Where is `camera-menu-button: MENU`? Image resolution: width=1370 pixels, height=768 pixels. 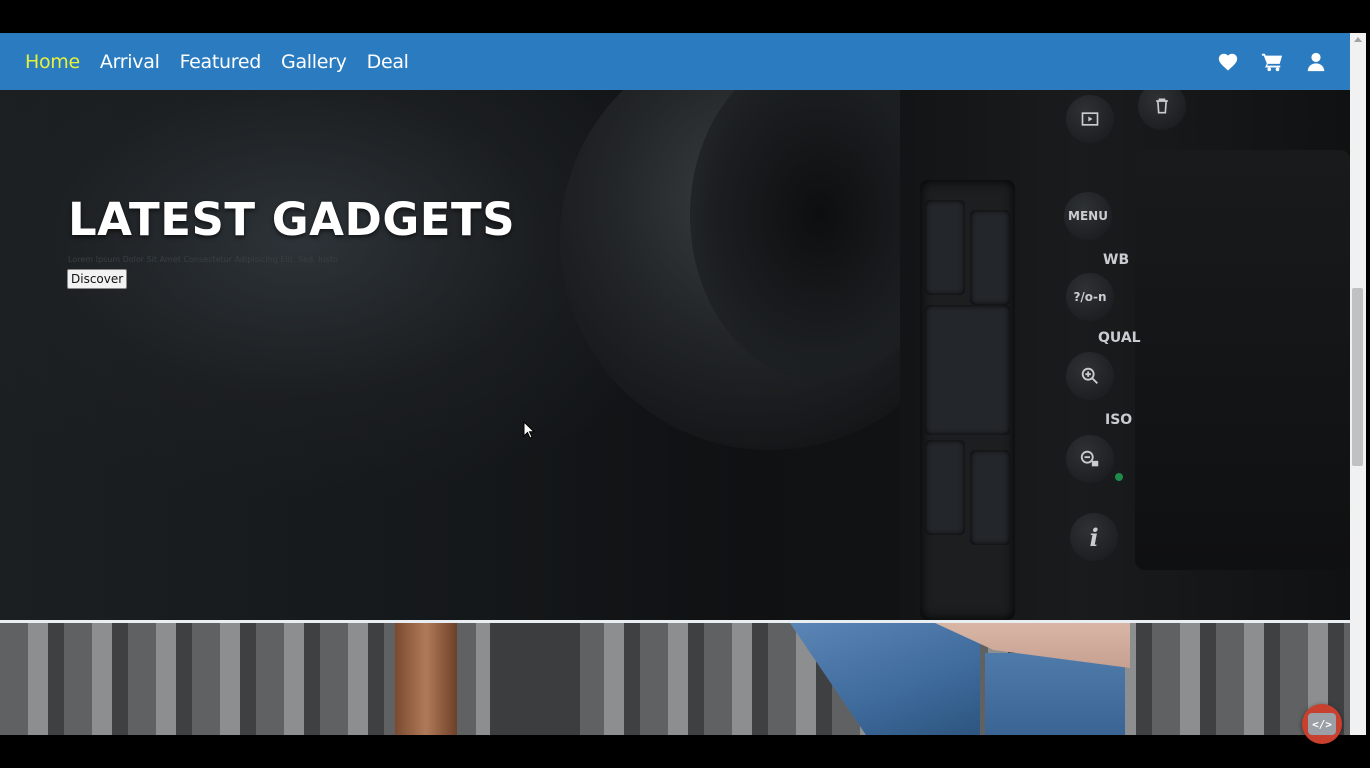
camera-menu-button: MENU is located at coordinates (1088, 216).